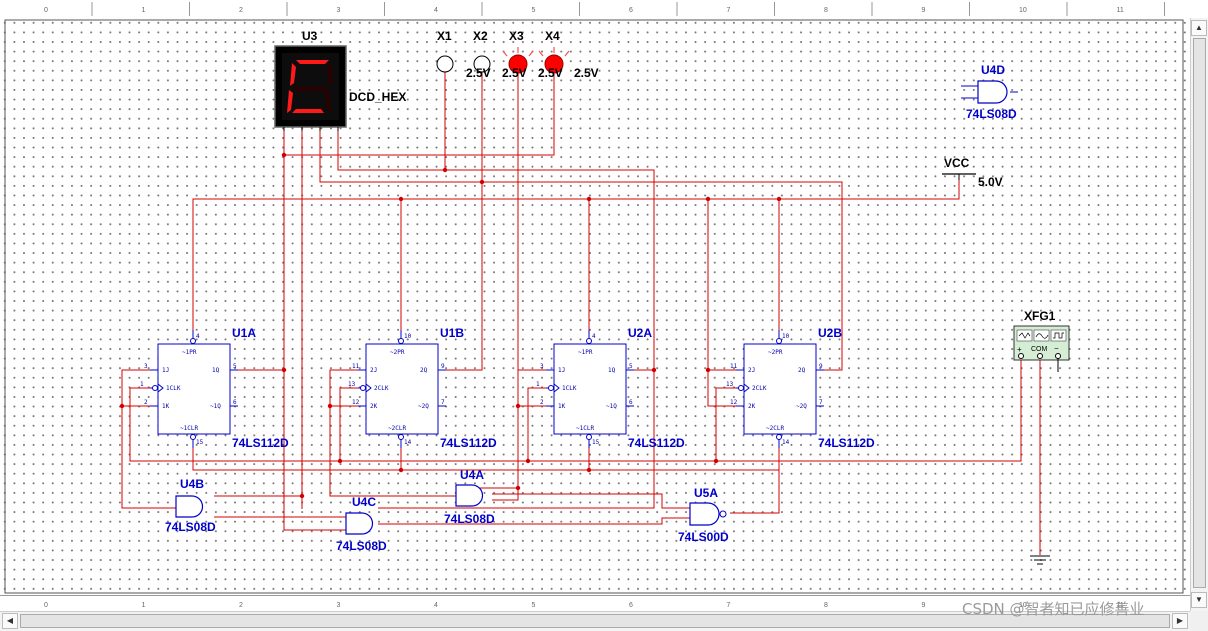 The image size is (1208, 631). What do you see at coordinates (729, 10) in the screenshot?
I see `ruler-tick-label-top: 7` at bounding box center [729, 10].